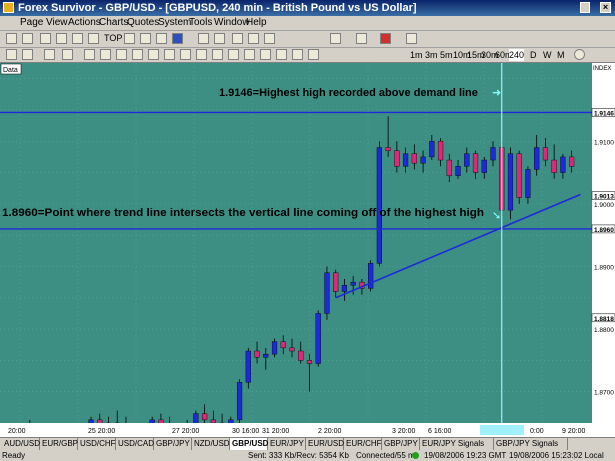  I want to click on document-icon, so click(411, 38).